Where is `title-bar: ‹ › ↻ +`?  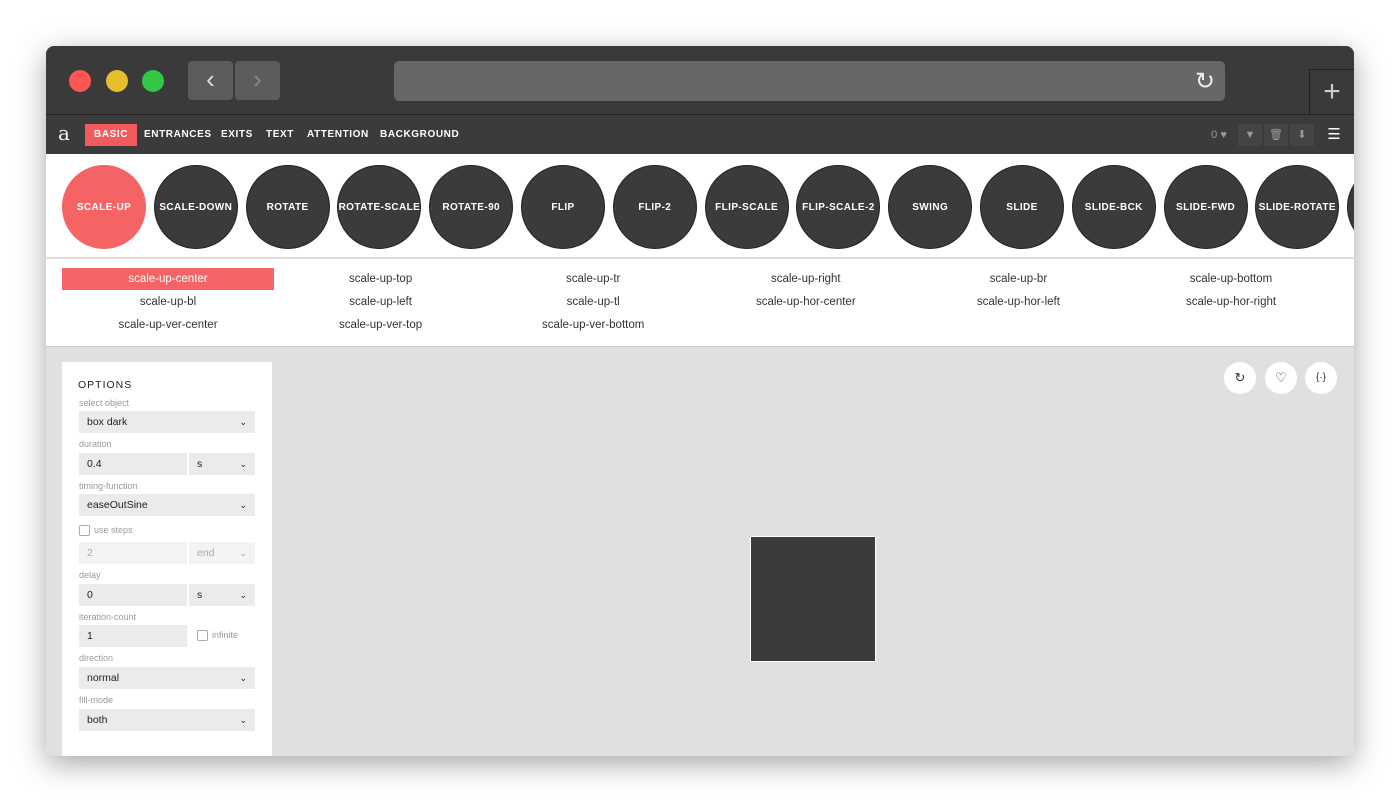
title-bar: ‹ › ↻ + is located at coordinates (700, 80).